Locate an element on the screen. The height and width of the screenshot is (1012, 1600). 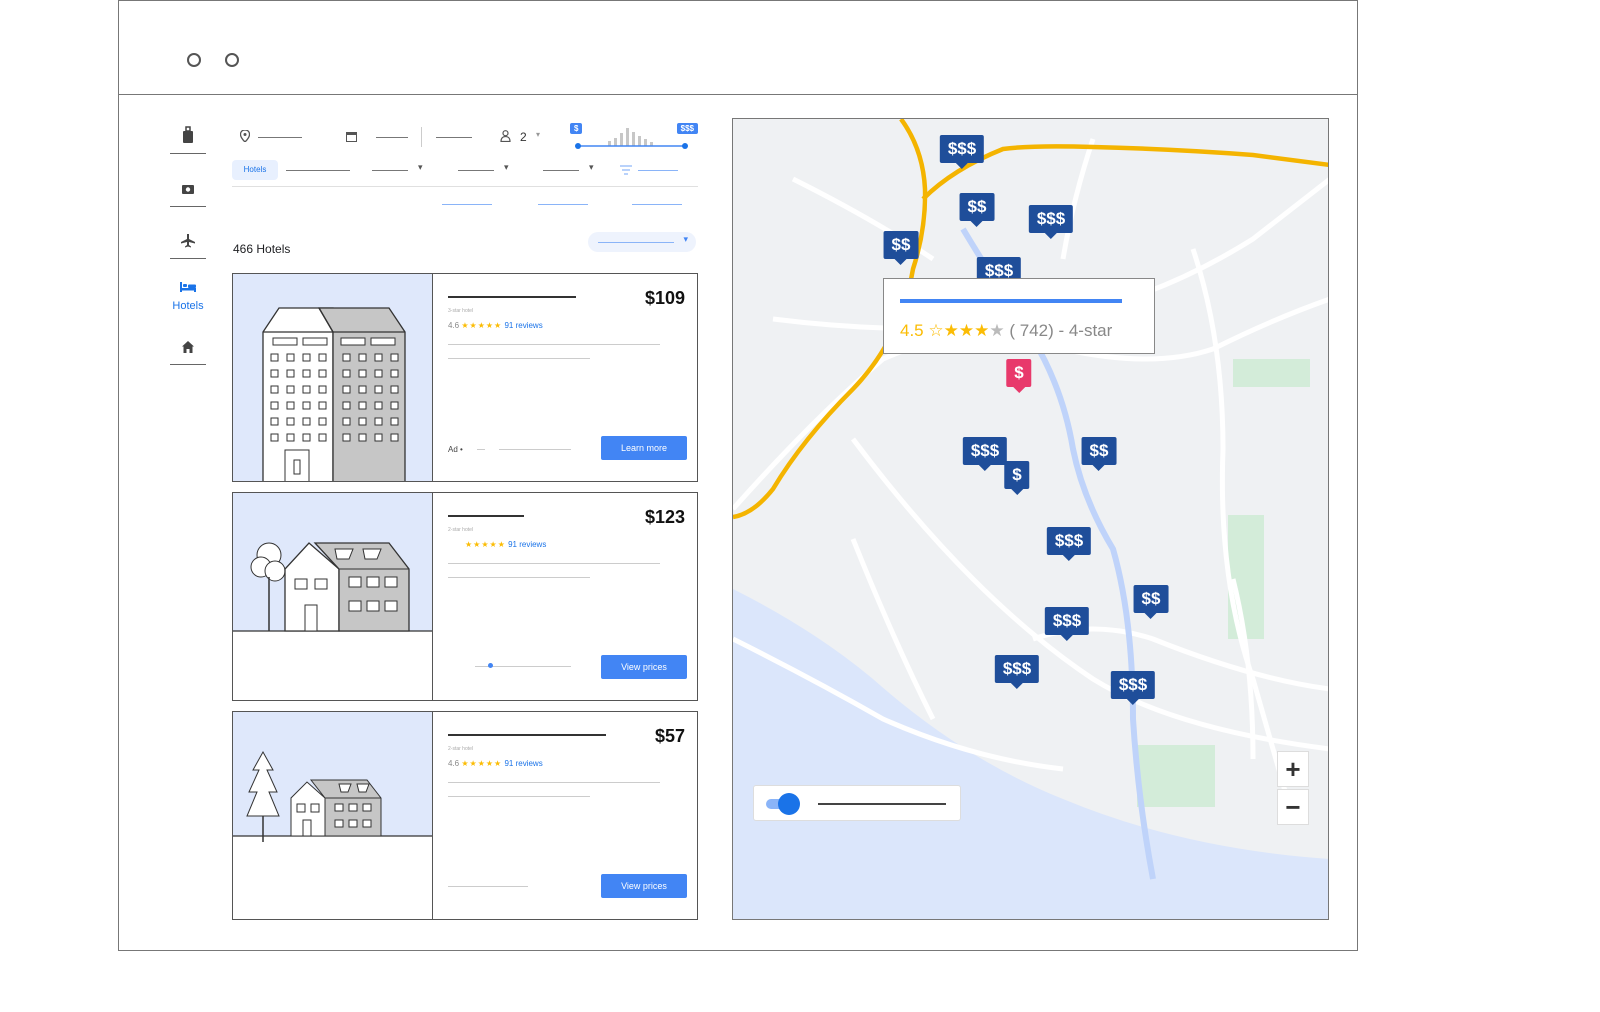
map-price-pin-selected: $ is located at coordinates (1019, 376).